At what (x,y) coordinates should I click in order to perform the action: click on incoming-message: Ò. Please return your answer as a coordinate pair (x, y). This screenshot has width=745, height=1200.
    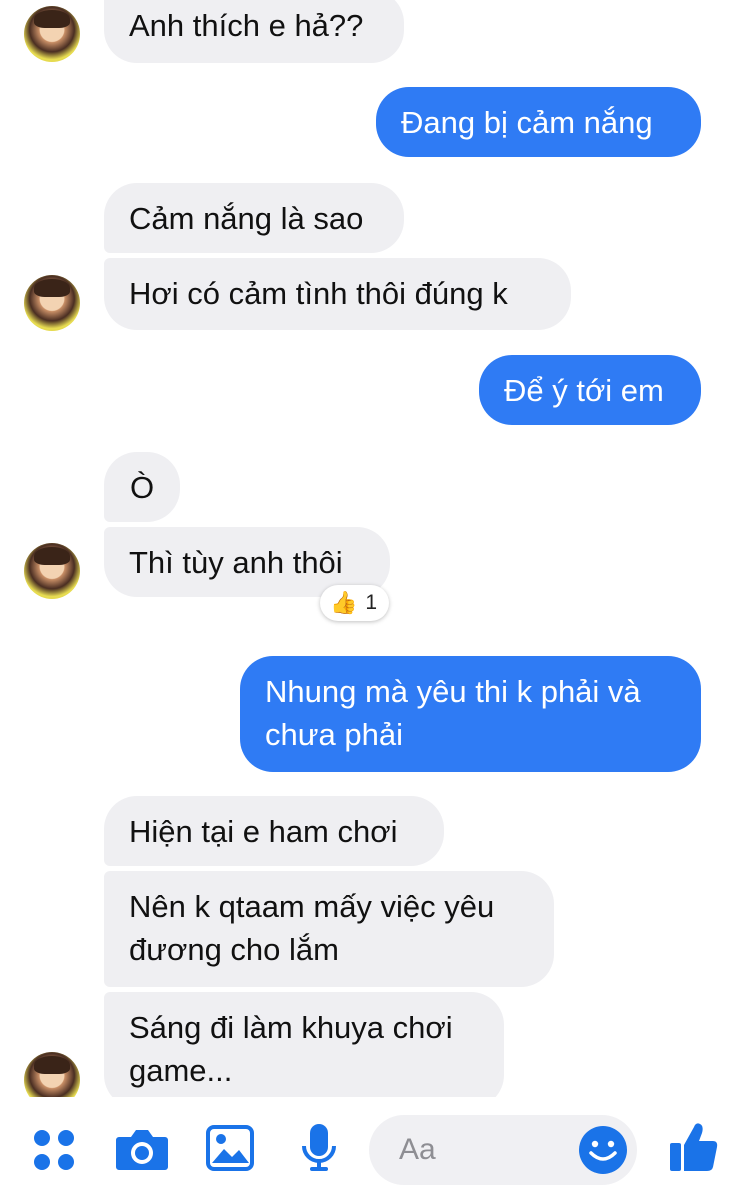
    Looking at the image, I should click on (142, 487).